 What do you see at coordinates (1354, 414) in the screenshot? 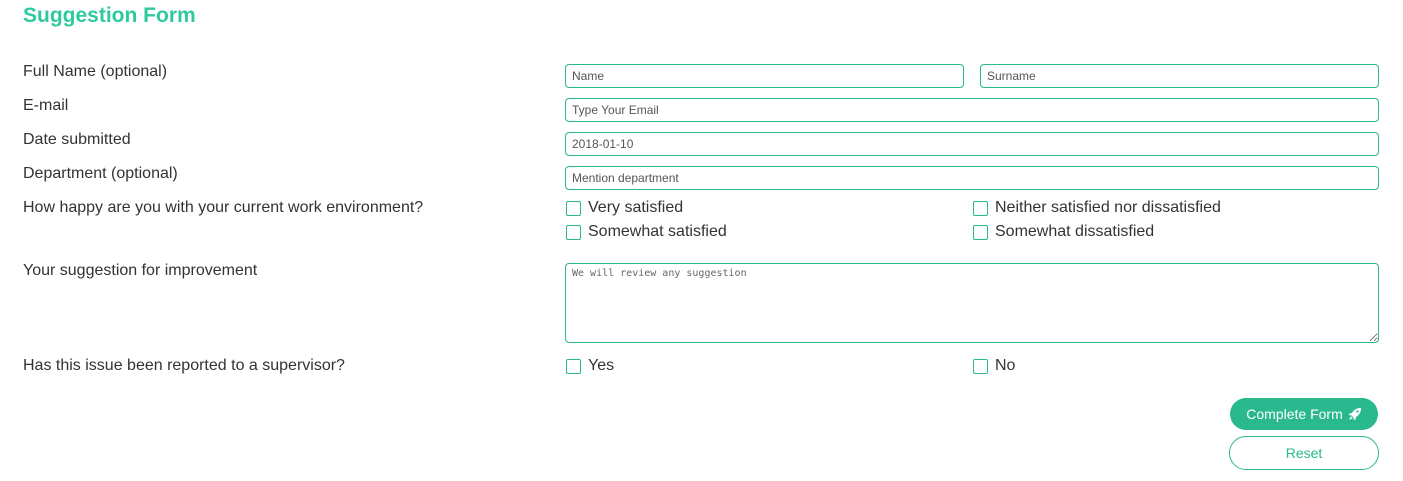
I see `rocket-icon` at bounding box center [1354, 414].